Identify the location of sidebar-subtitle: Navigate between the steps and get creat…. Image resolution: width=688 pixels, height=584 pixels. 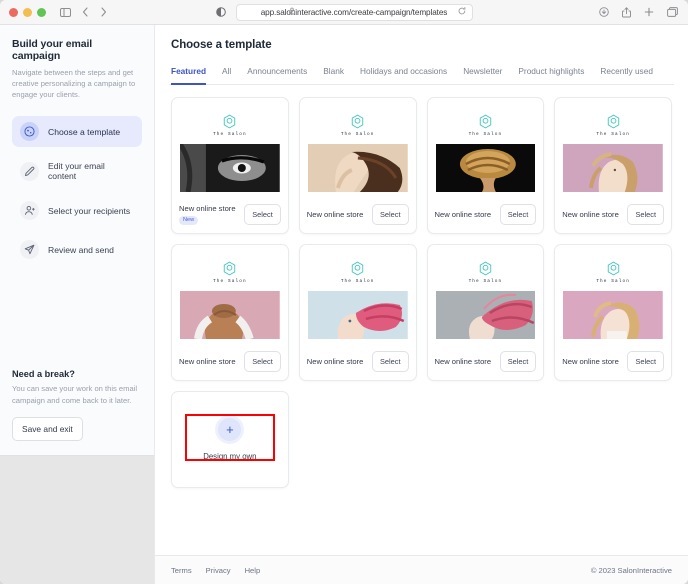
(74, 83).